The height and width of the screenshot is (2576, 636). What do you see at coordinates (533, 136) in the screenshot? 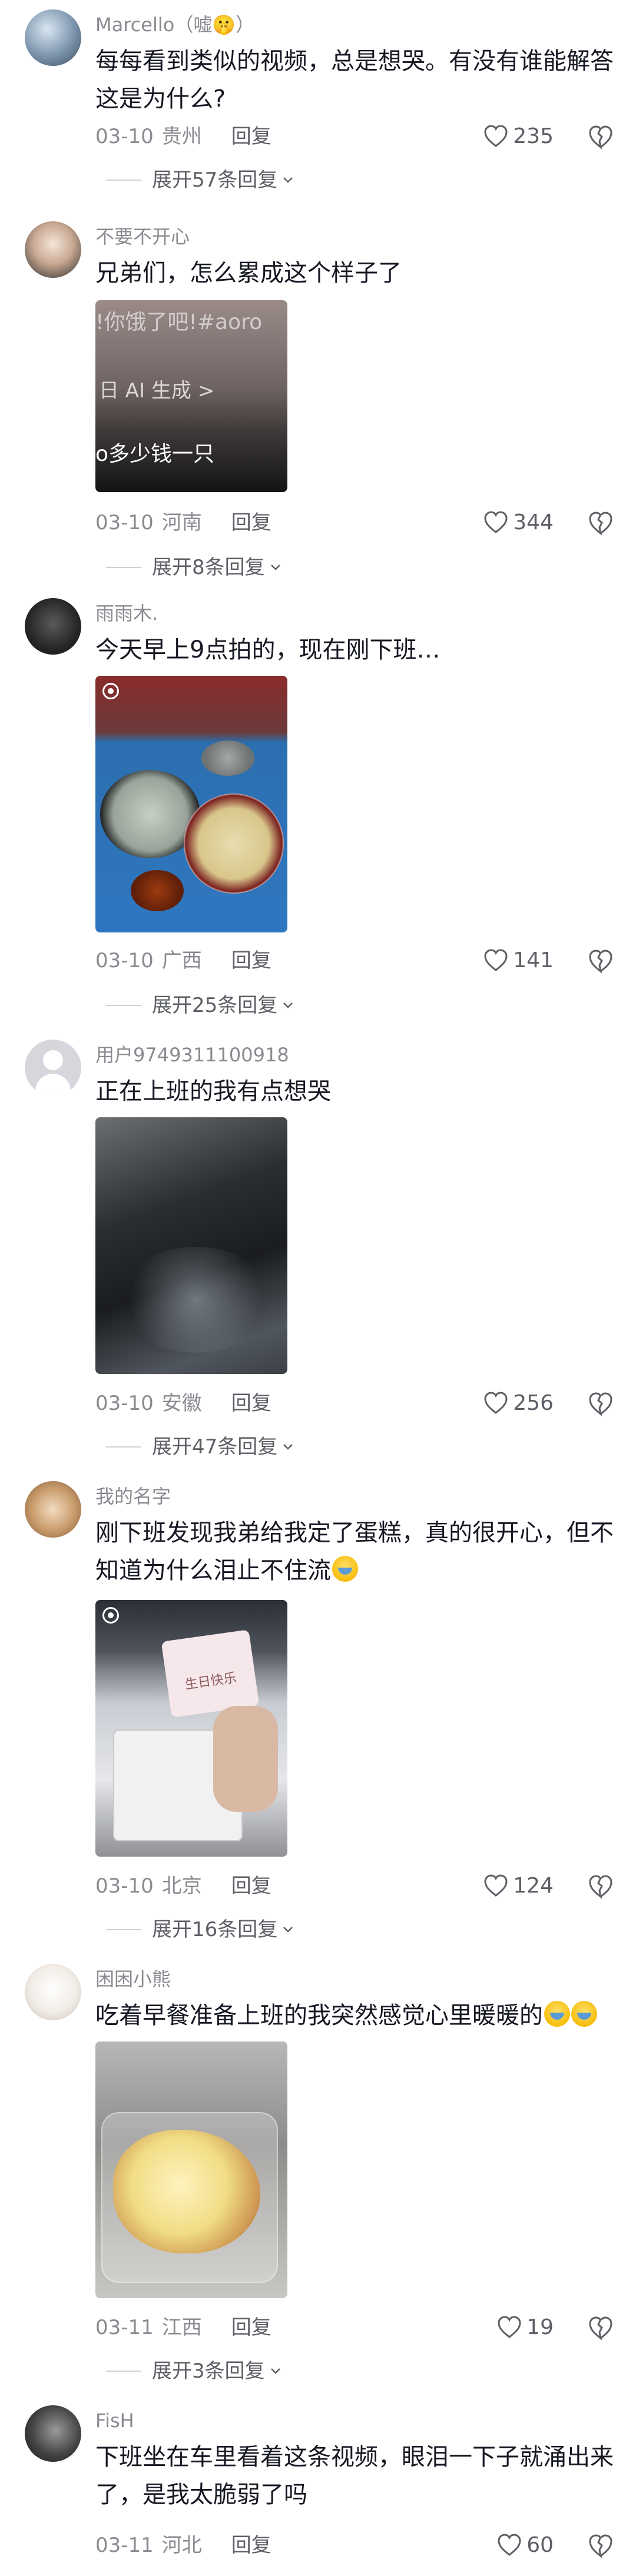
I see `like-count: 235` at bounding box center [533, 136].